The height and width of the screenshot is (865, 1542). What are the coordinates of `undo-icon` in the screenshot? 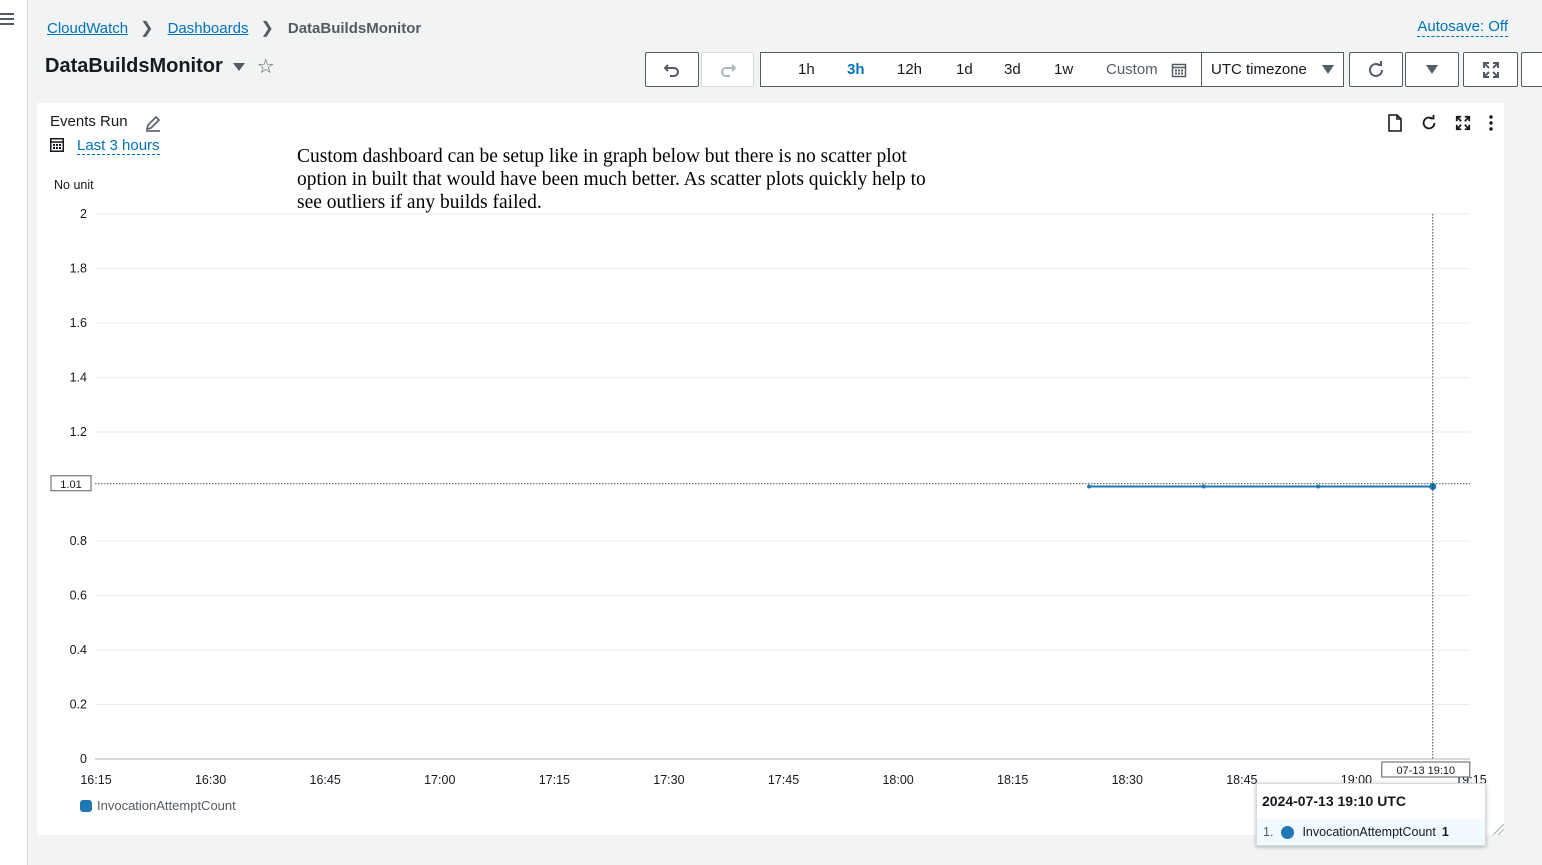 It's located at (671, 70).